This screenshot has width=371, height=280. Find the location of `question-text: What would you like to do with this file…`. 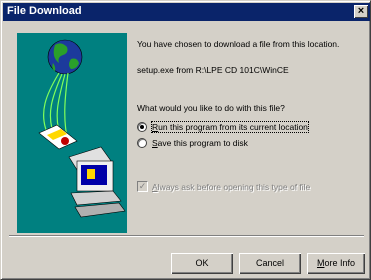

question-text: What would you like to do with this file… is located at coordinates (211, 108).